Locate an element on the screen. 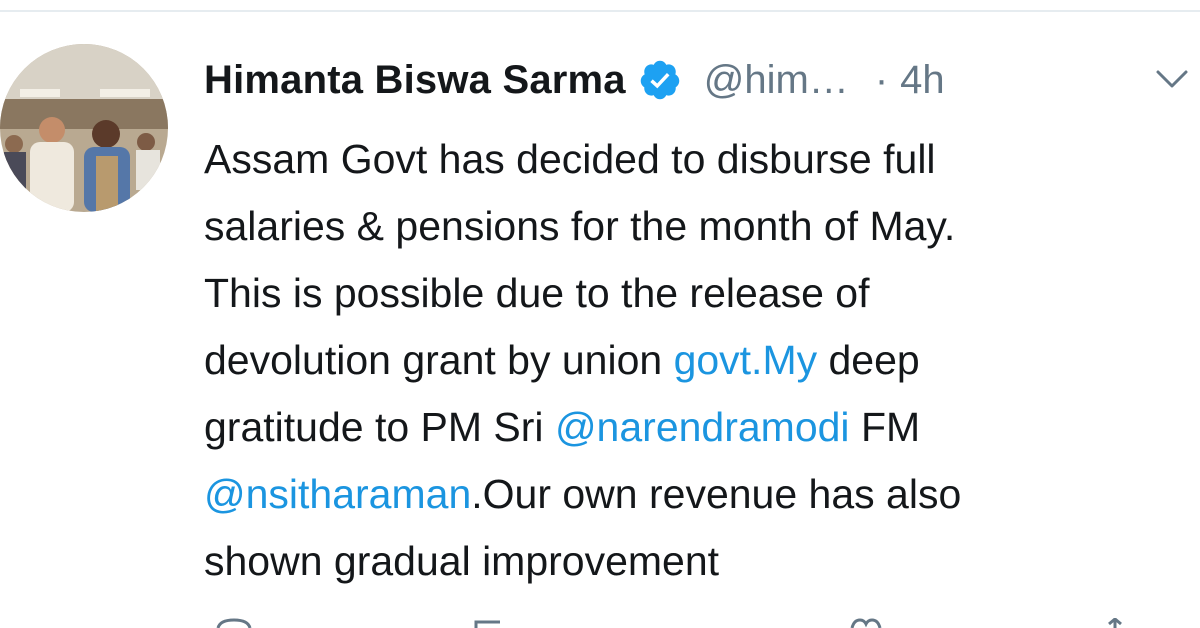  tweet-timestamp: 4h is located at coordinates (922, 80).